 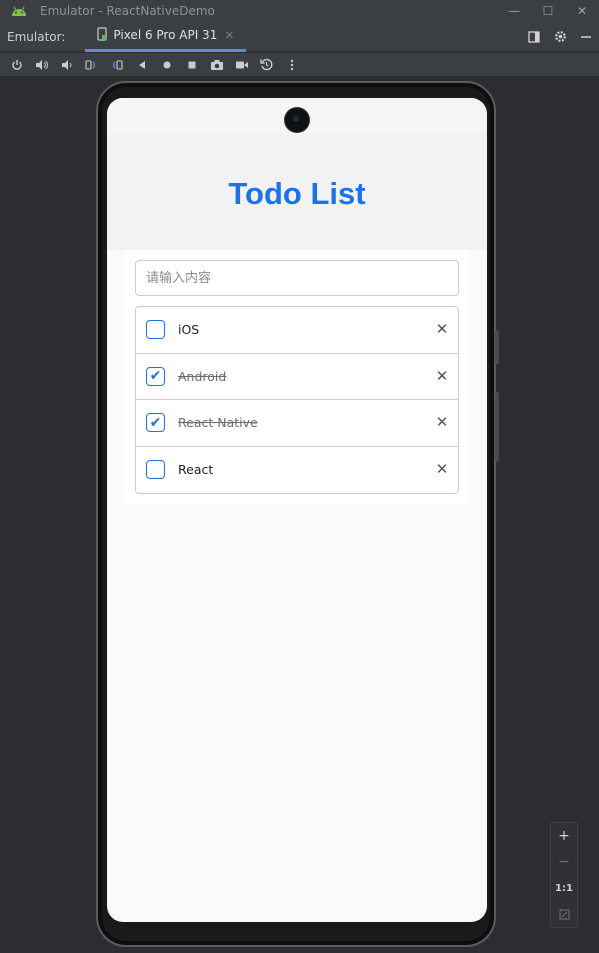 I want to click on snapshot-icon, so click(x=266, y=65).